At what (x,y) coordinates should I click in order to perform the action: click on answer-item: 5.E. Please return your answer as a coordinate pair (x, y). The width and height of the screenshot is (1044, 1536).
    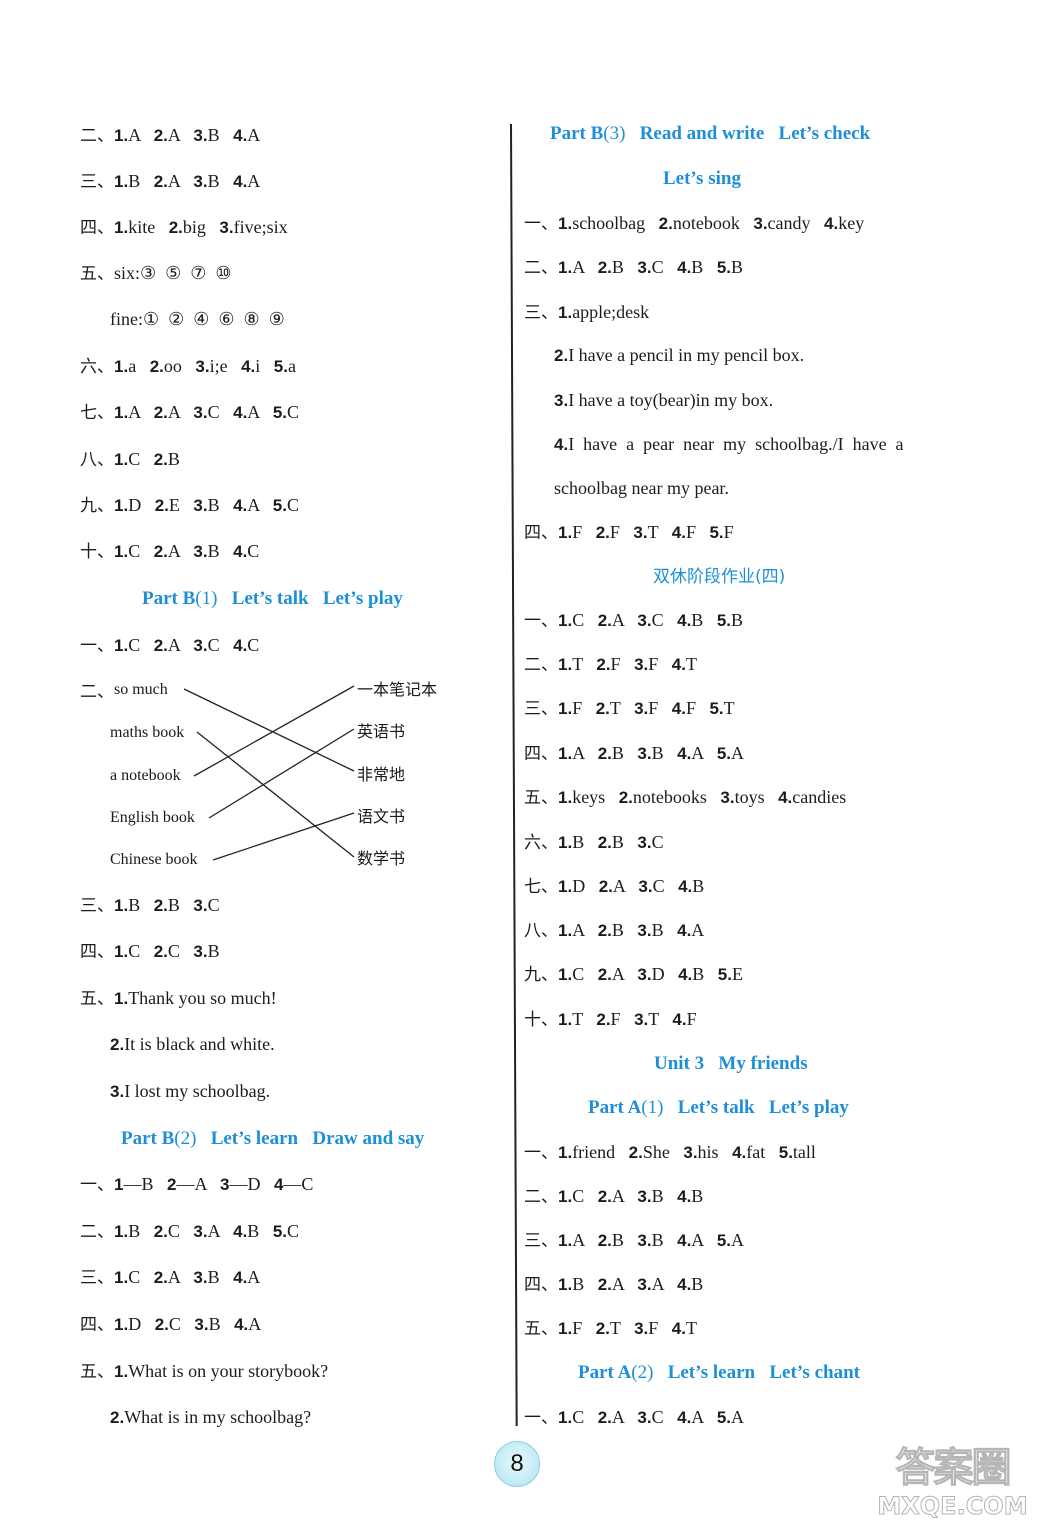
    Looking at the image, I should click on (730, 974).